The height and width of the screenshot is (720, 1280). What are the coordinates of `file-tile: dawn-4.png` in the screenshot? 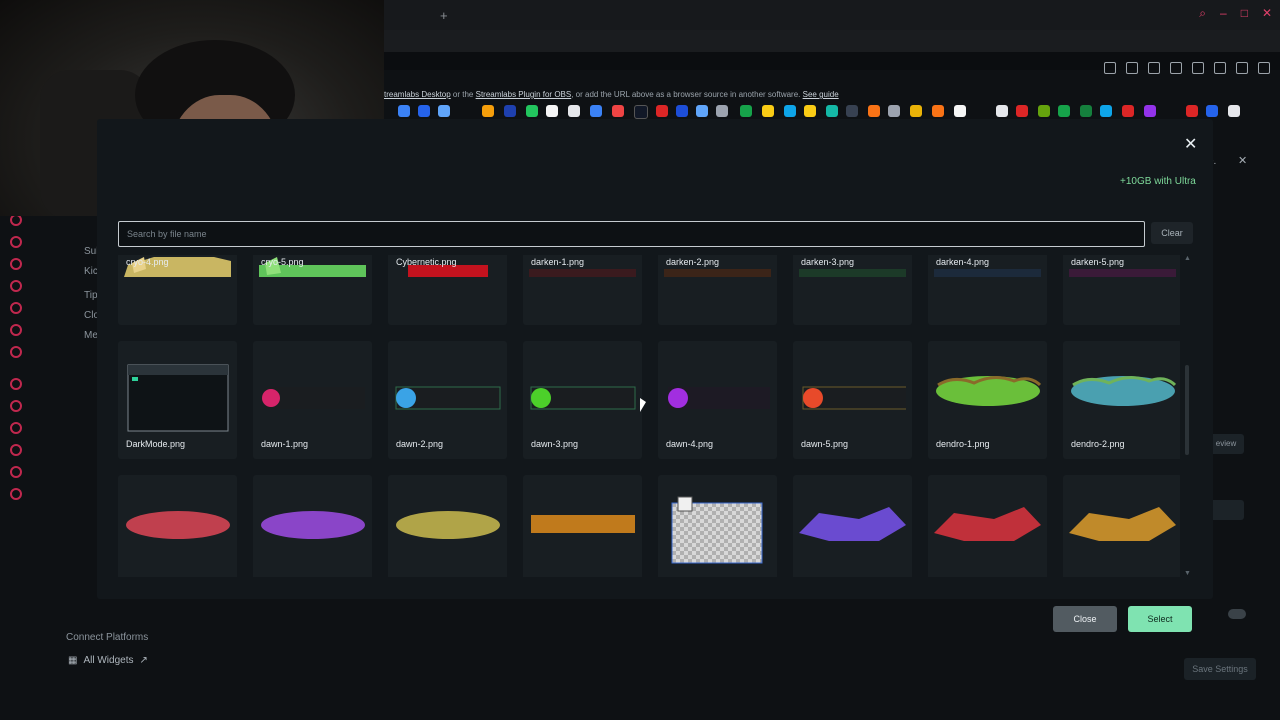 It's located at (717, 400).